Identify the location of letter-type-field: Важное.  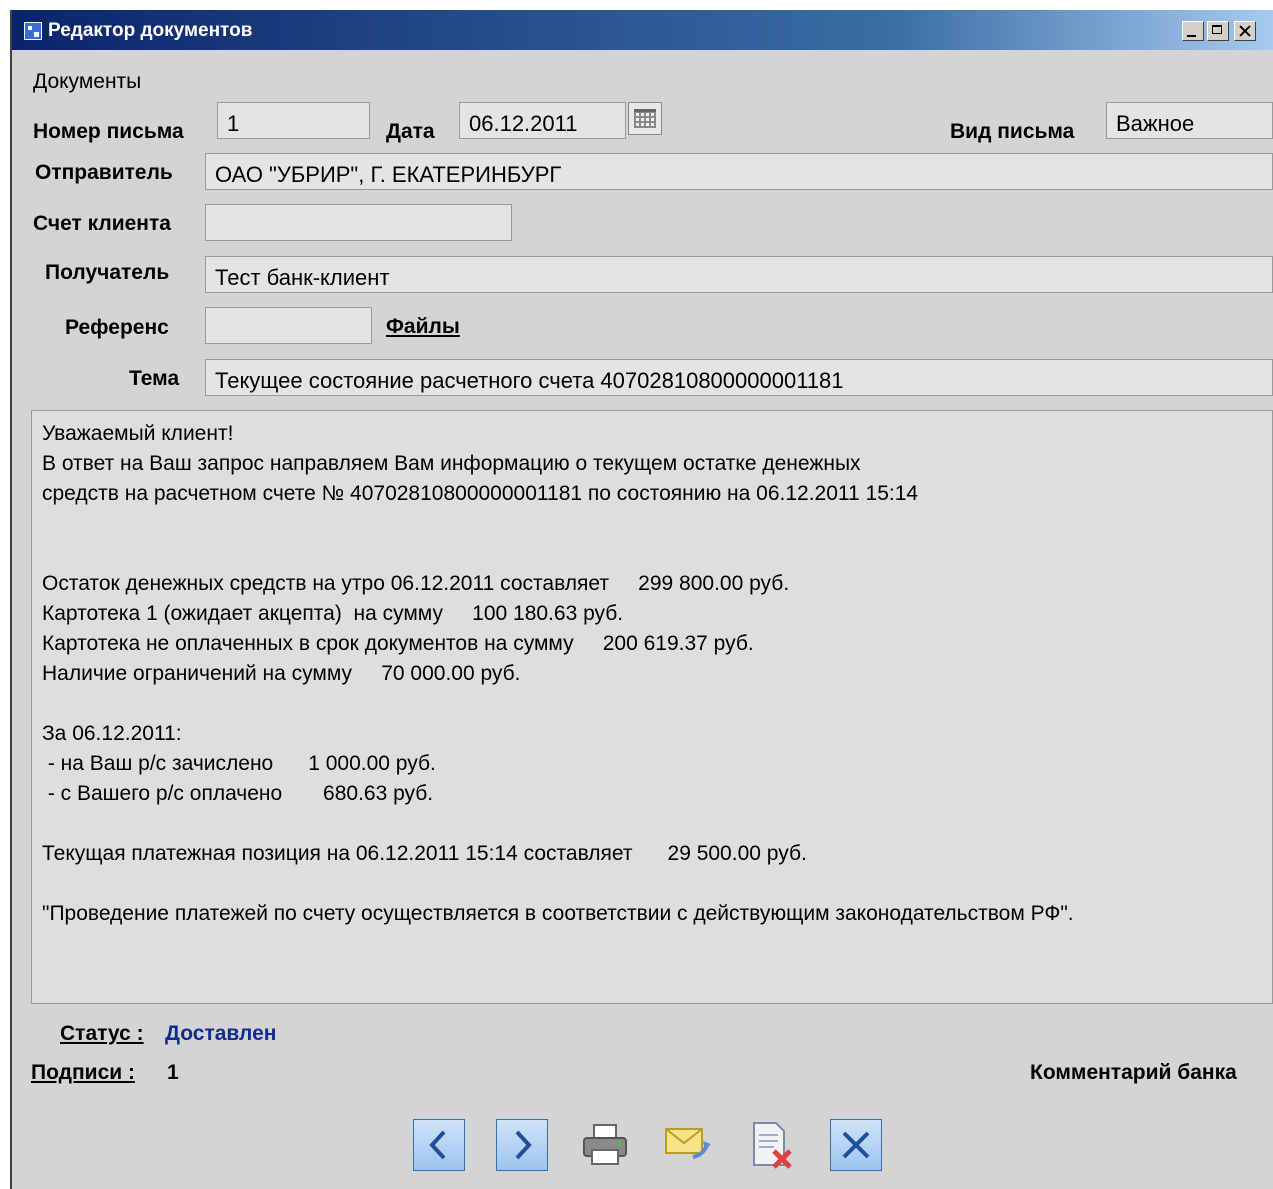
(1189, 120).